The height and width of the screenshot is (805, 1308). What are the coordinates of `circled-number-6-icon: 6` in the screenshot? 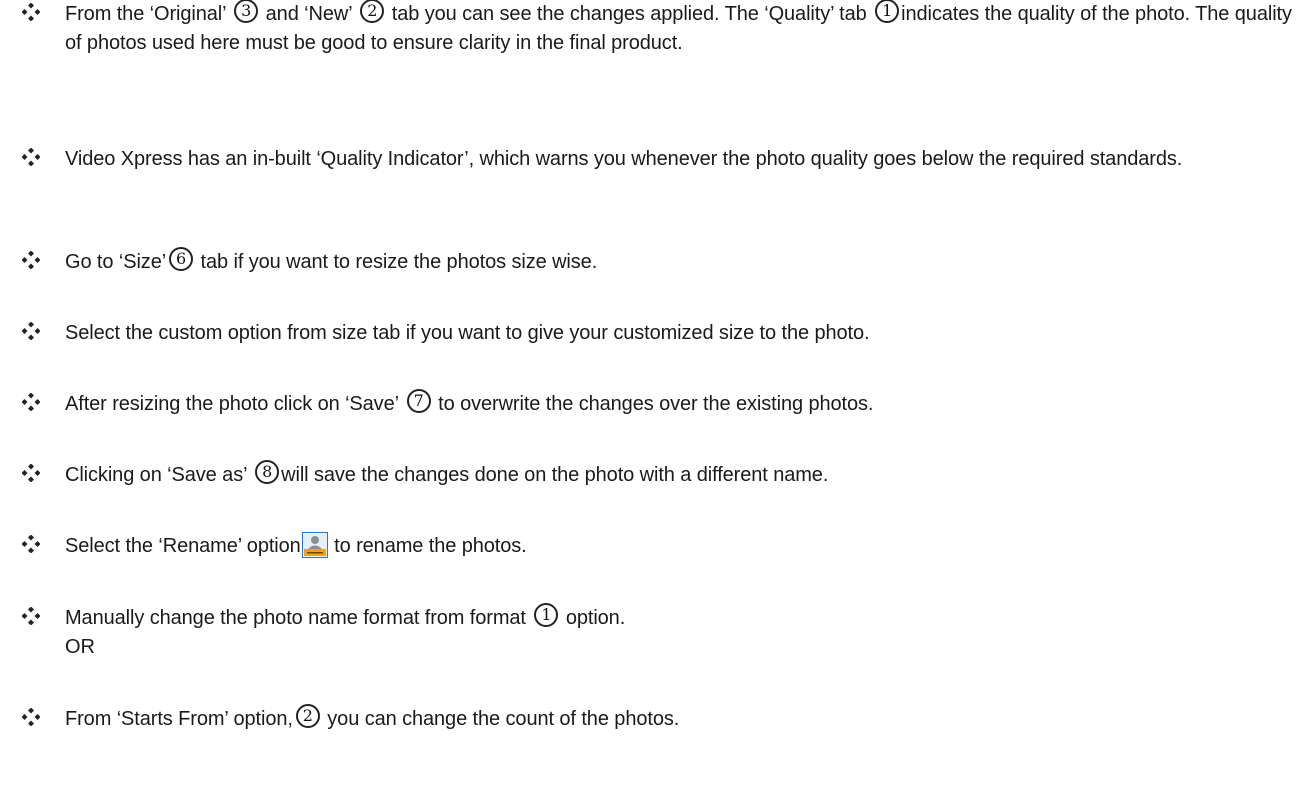 It's located at (181, 259).